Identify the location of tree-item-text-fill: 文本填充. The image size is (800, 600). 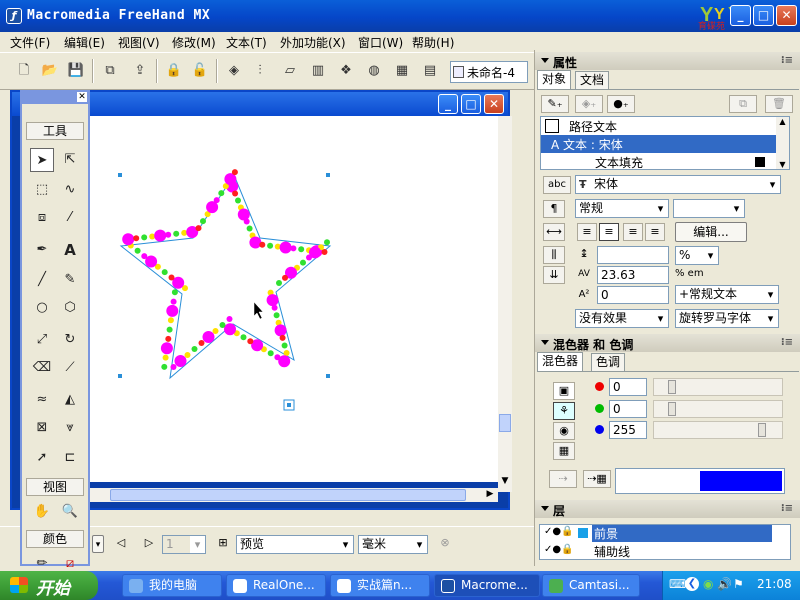
(659, 162).